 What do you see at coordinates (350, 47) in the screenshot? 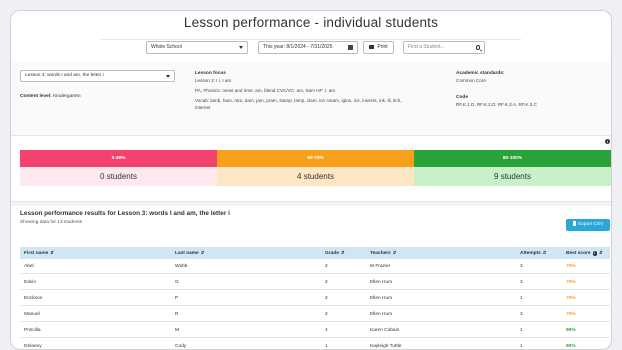
I see `calendar-icon` at bounding box center [350, 47].